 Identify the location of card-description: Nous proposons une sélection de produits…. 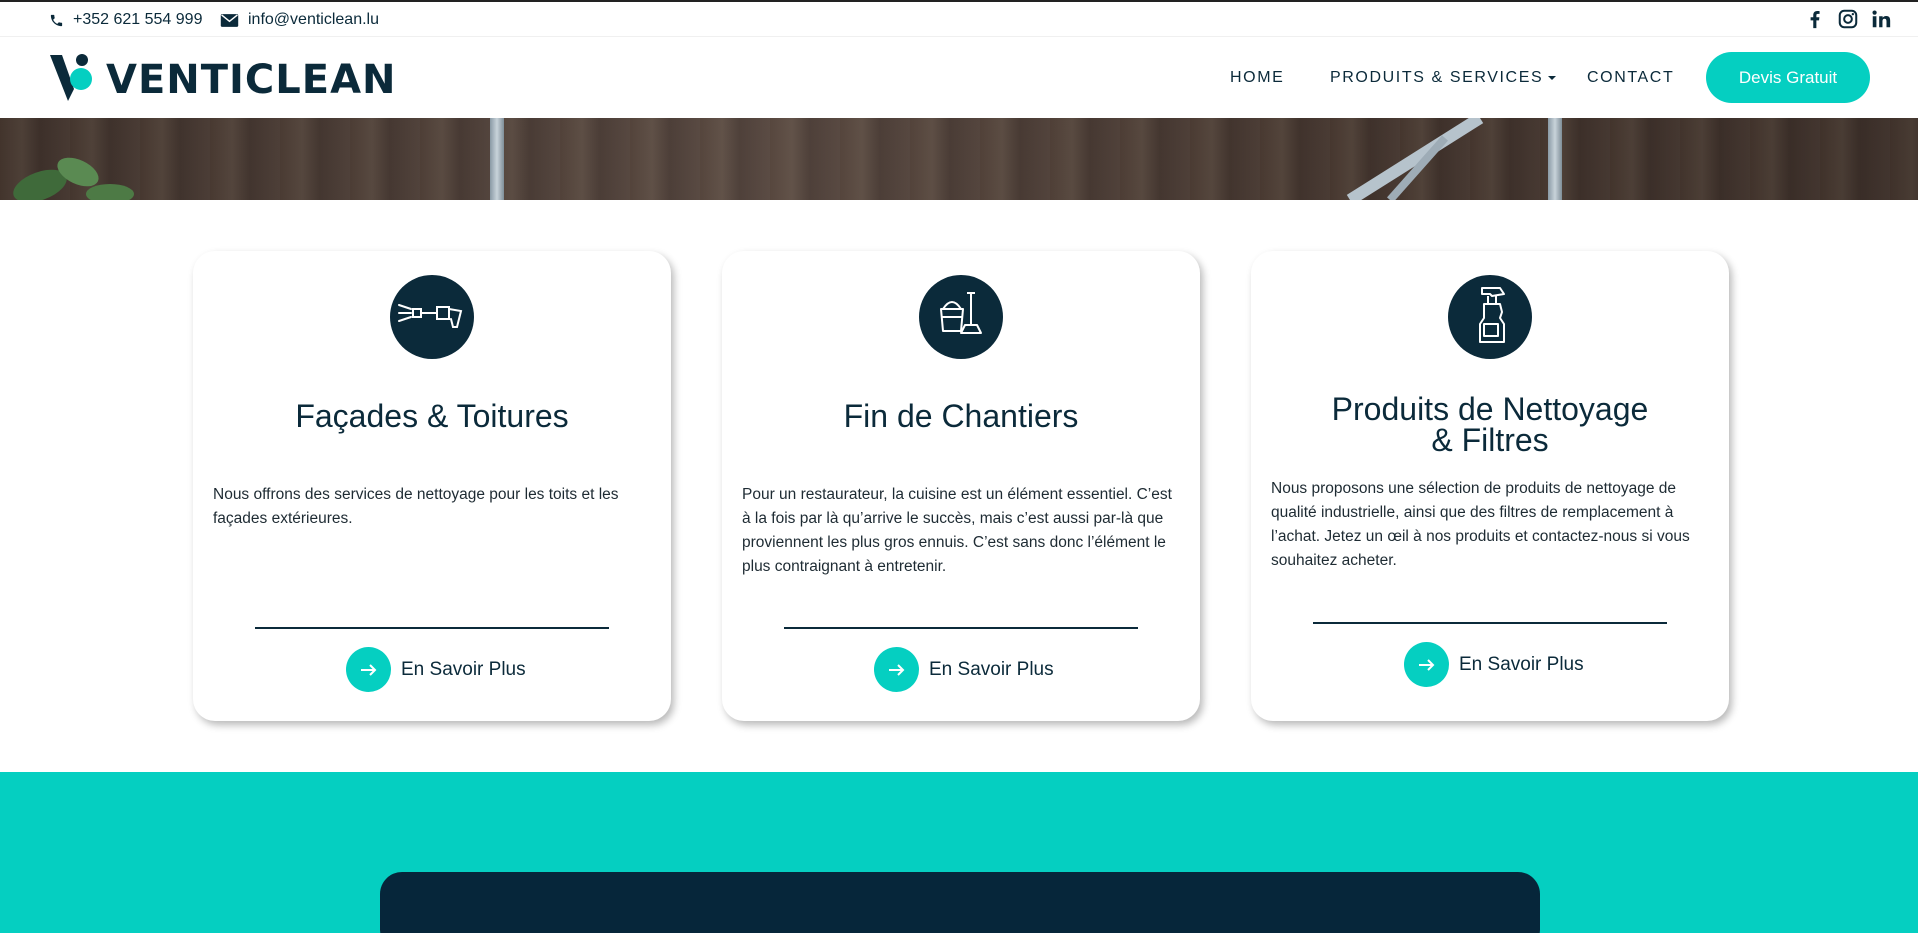
(1480, 524).